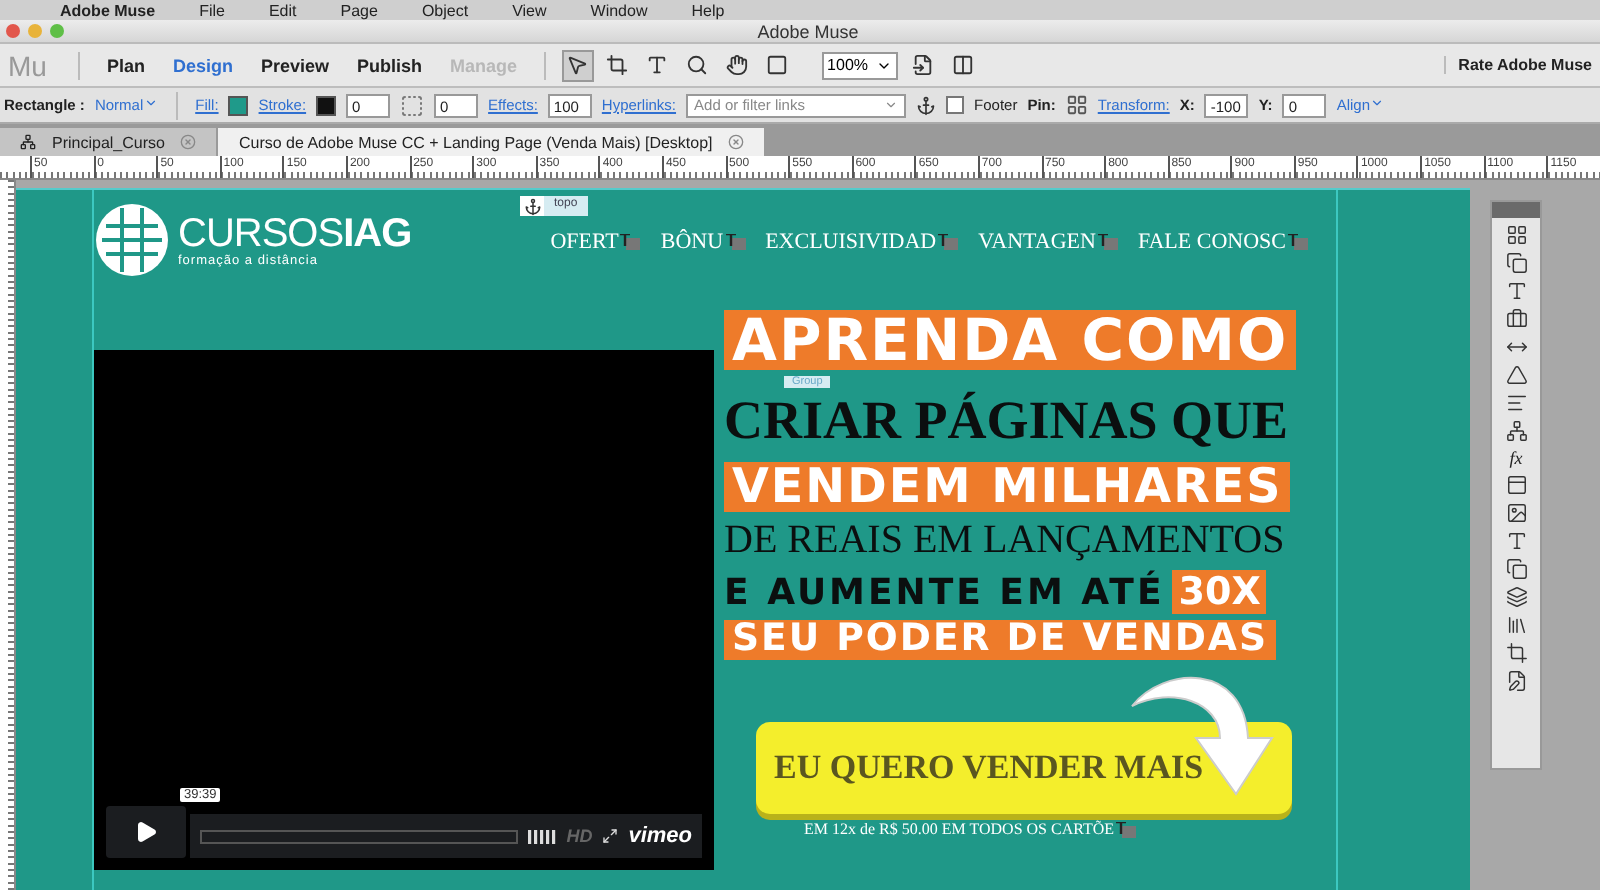 This screenshot has width=1600, height=890. I want to click on text-icon, so click(1516, 291).